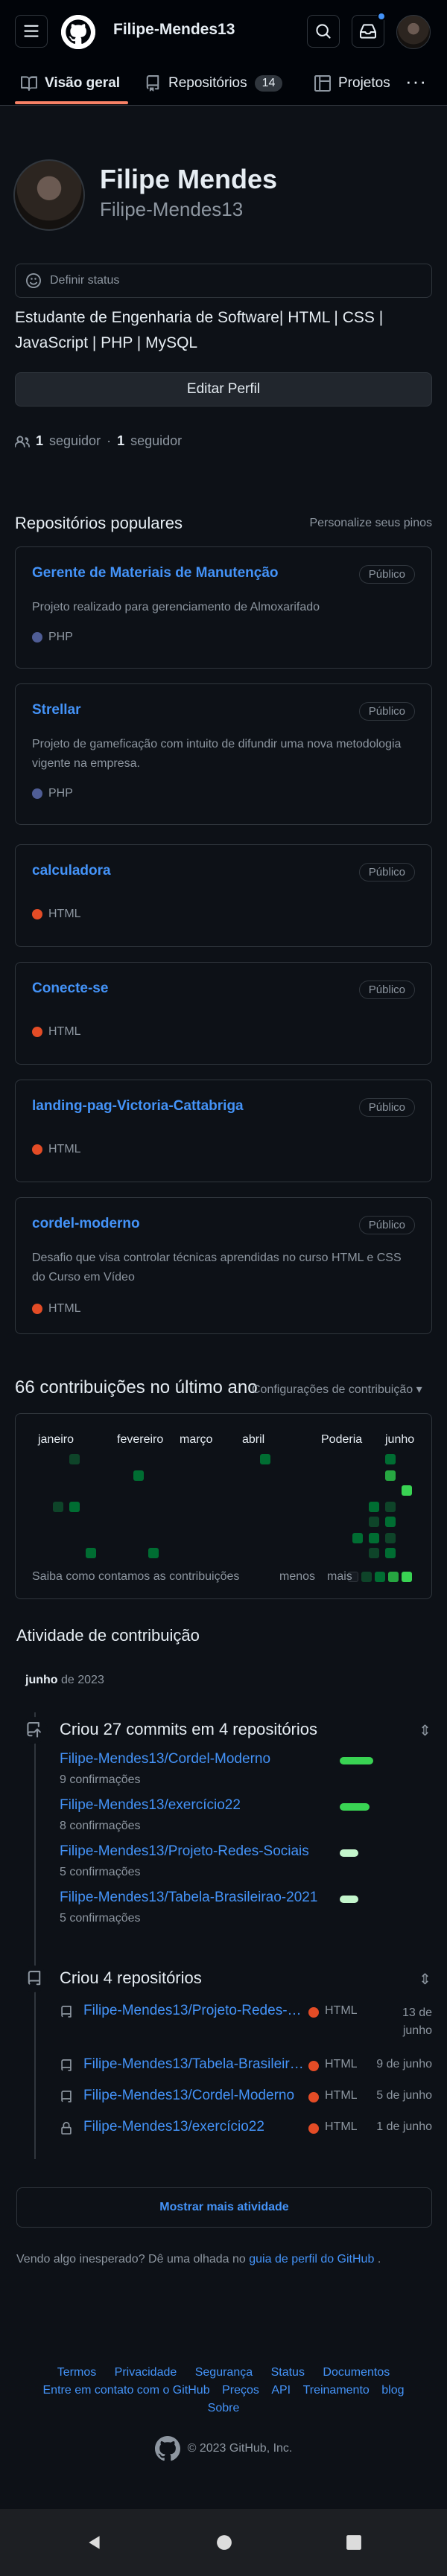 Image resolution: width=447 pixels, height=2576 pixels. Describe the element at coordinates (341, 2011) in the screenshot. I see `created-repo-language: HTML` at that location.